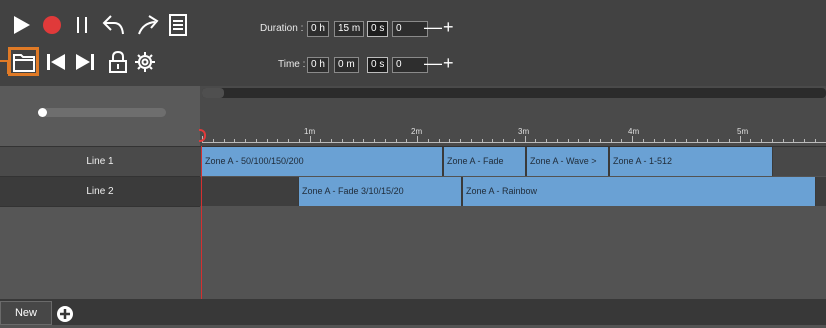 This screenshot has height=328, width=826. What do you see at coordinates (318, 65) in the screenshot?
I see `time-hours-field: 0 h` at bounding box center [318, 65].